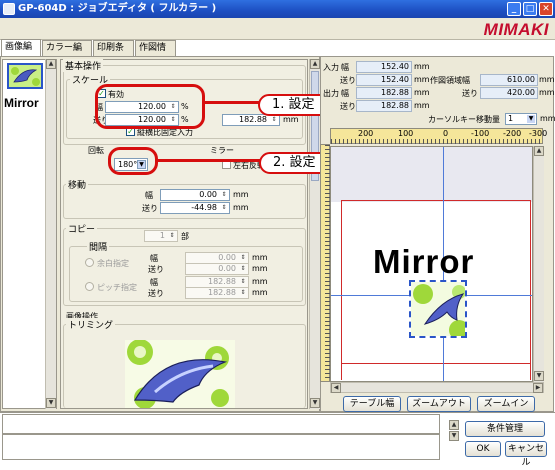 The image size is (555, 470). What do you see at coordinates (195, 195) in the screenshot?
I see `move-width-input: 0.00 ⇕` at bounding box center [195, 195].